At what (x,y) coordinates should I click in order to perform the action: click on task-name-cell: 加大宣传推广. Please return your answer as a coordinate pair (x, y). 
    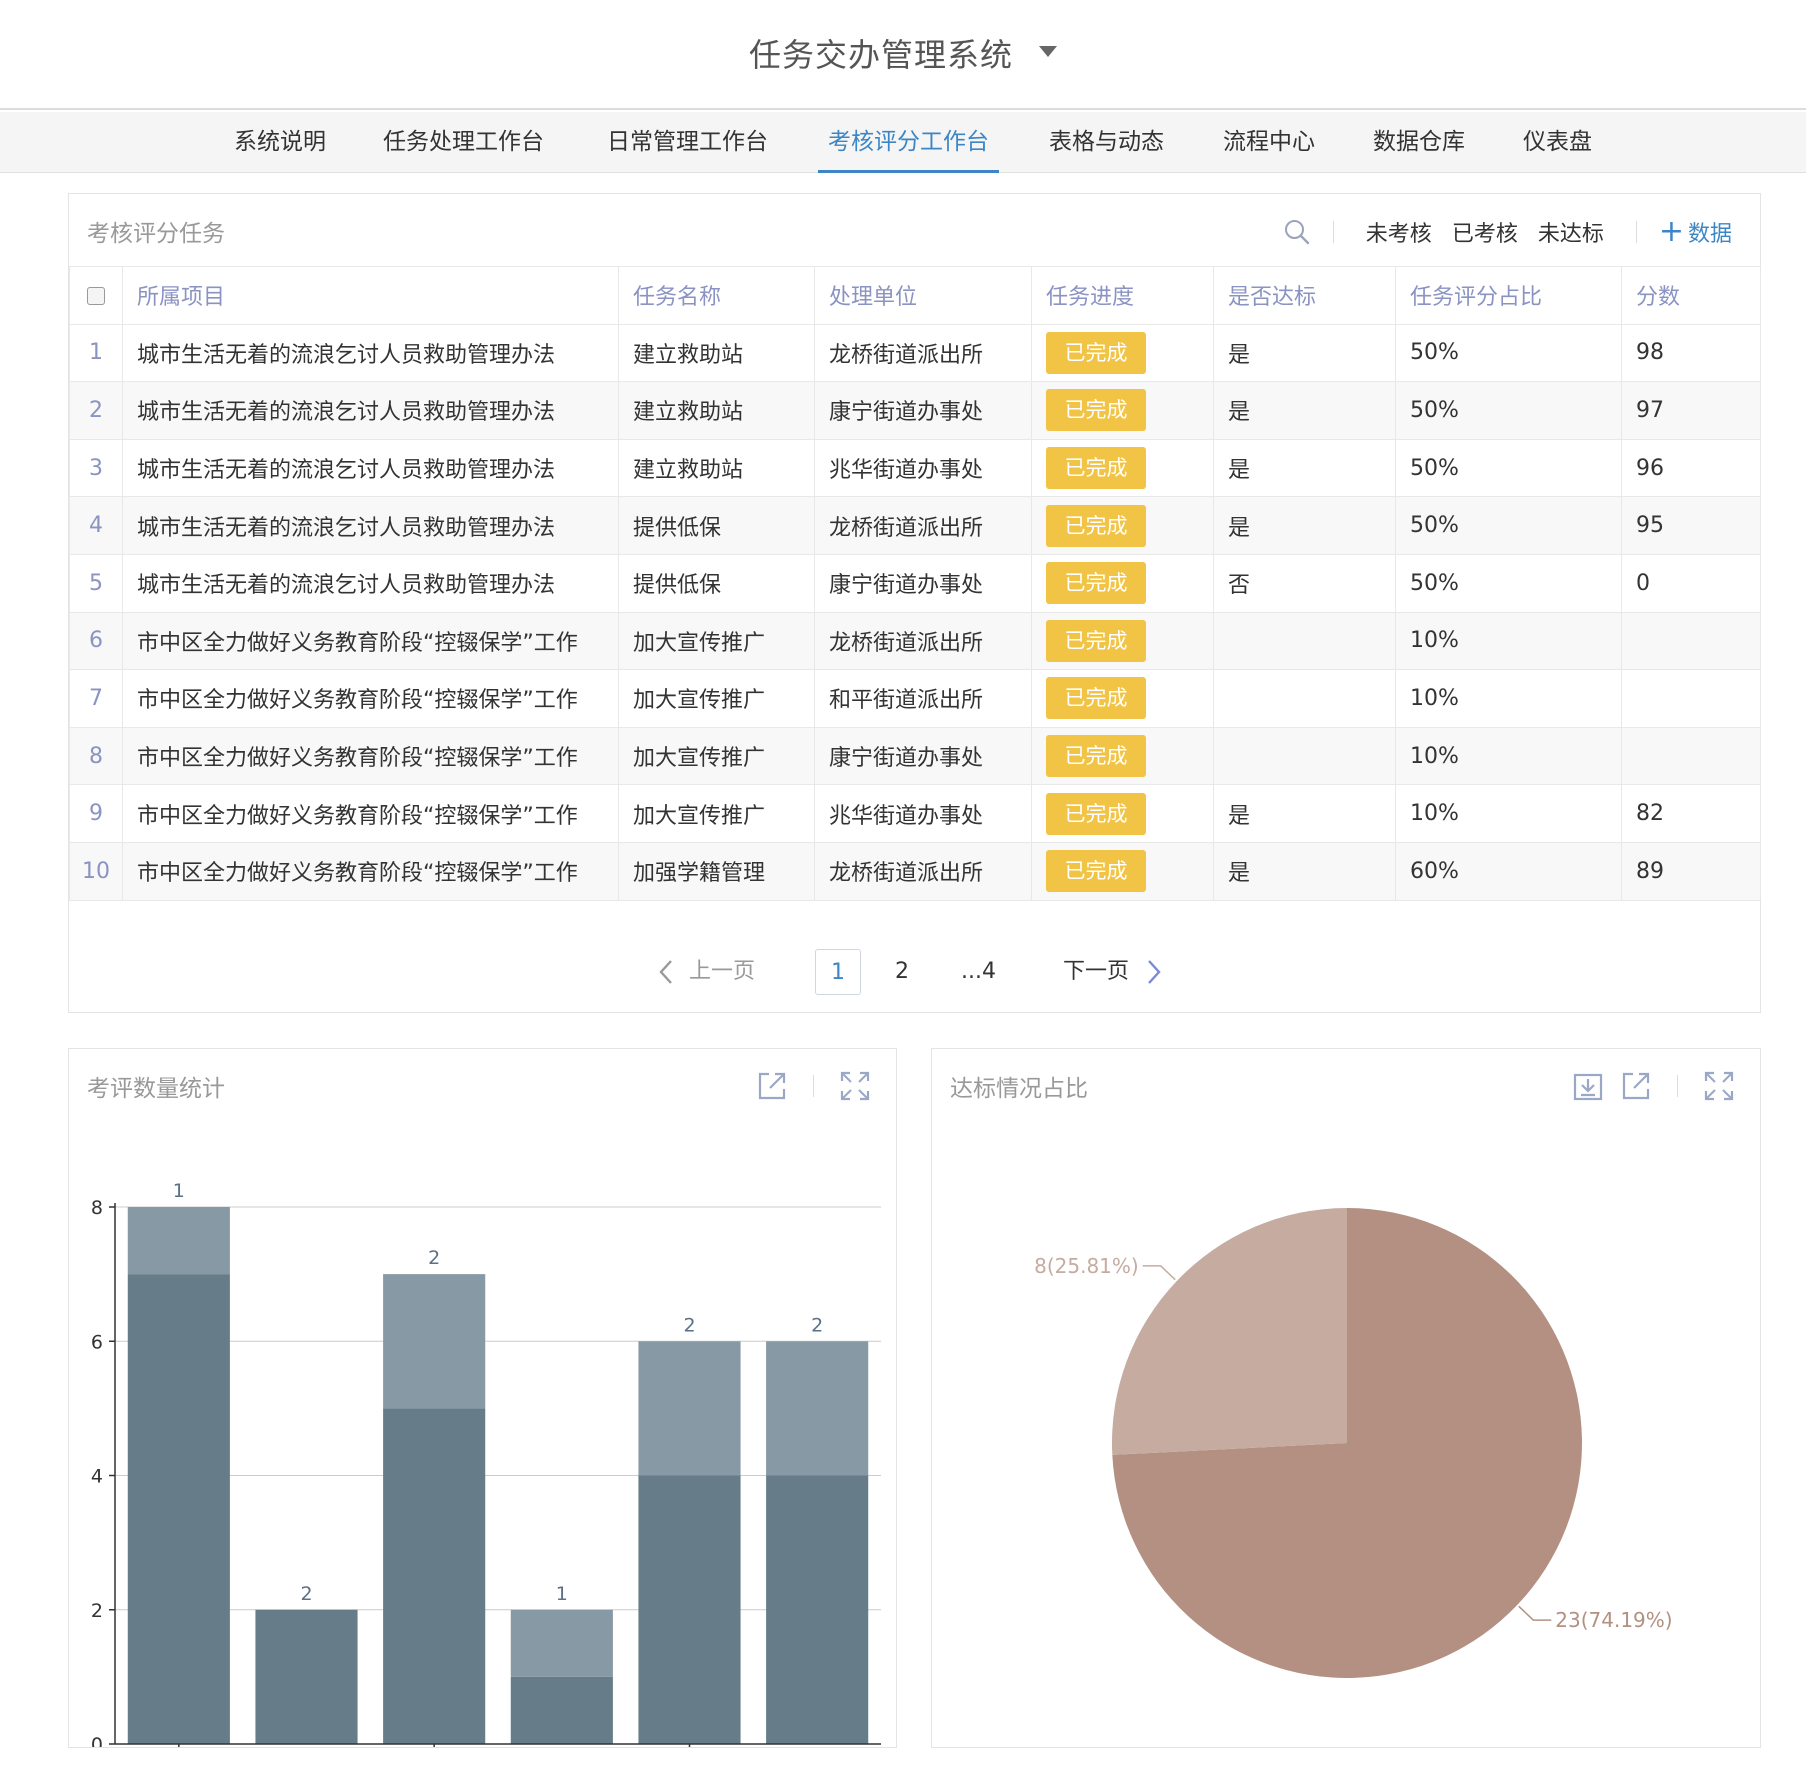
    Looking at the image, I should click on (716, 756).